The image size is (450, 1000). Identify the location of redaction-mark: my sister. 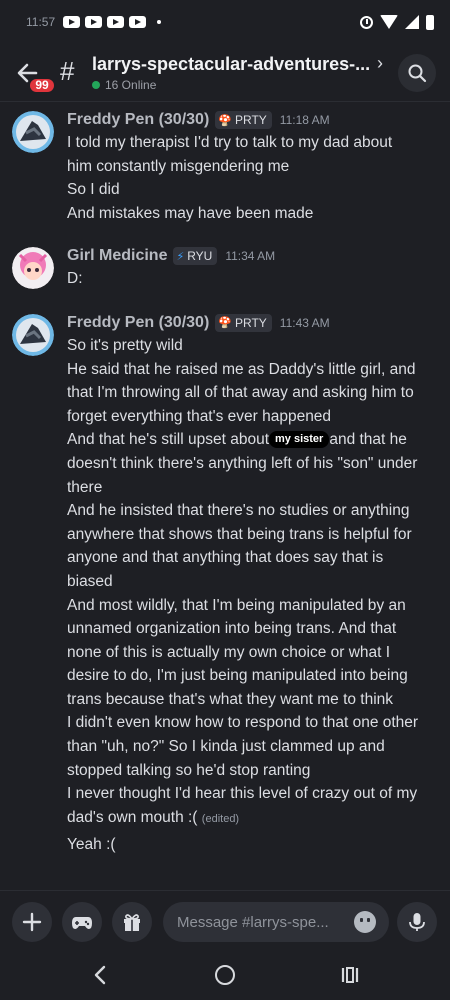
(299, 440).